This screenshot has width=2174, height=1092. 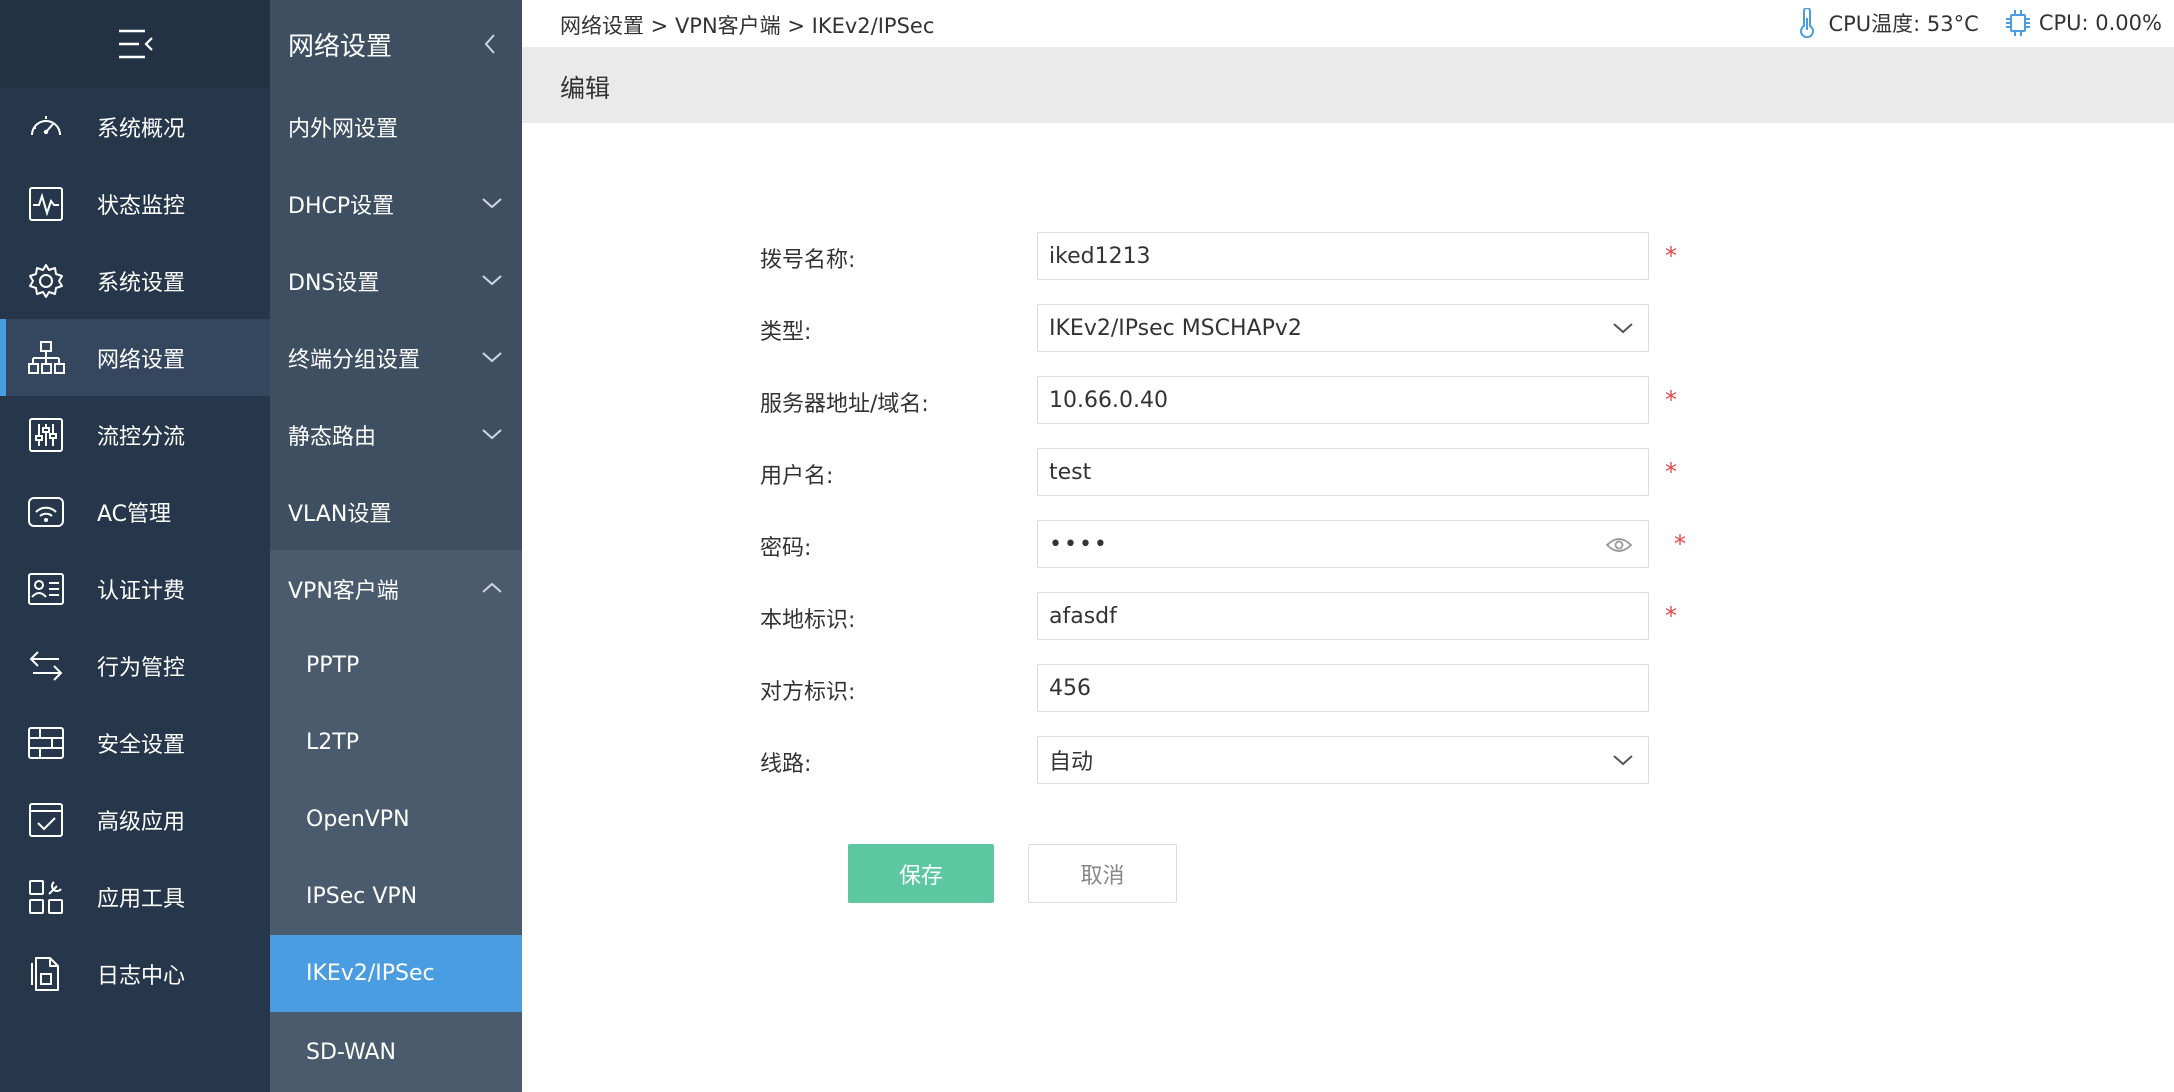 I want to click on sub-nav-label: DNS设置, so click(x=334, y=283).